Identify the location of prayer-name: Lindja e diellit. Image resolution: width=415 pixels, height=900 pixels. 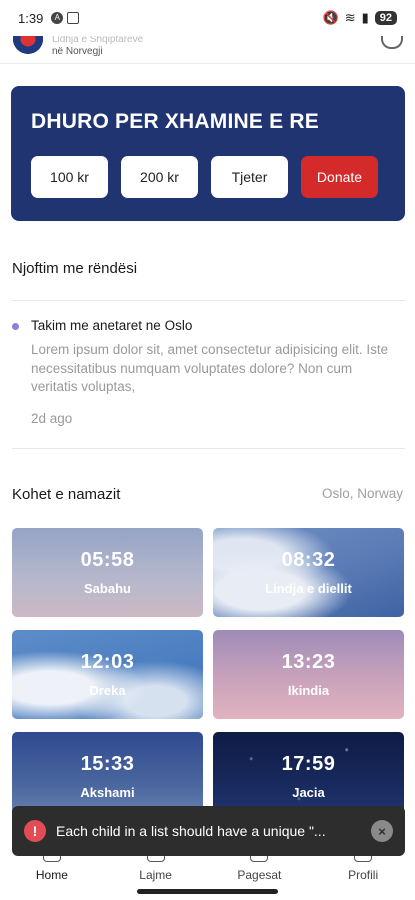
(308, 588).